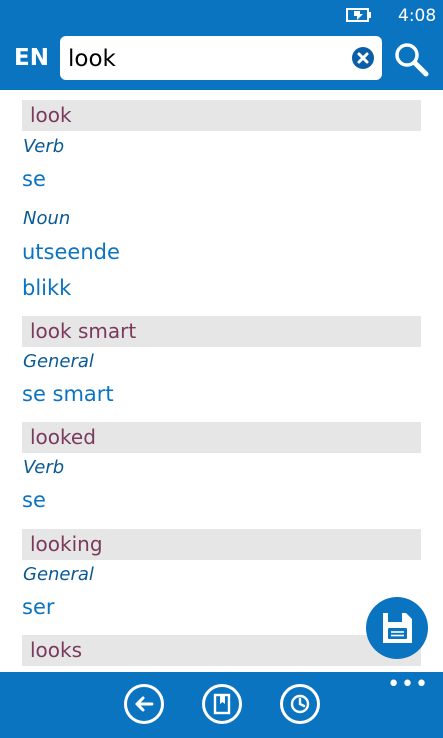 The height and width of the screenshot is (738, 443). Describe the element at coordinates (417, 16) in the screenshot. I see `clock: 4:08` at that location.